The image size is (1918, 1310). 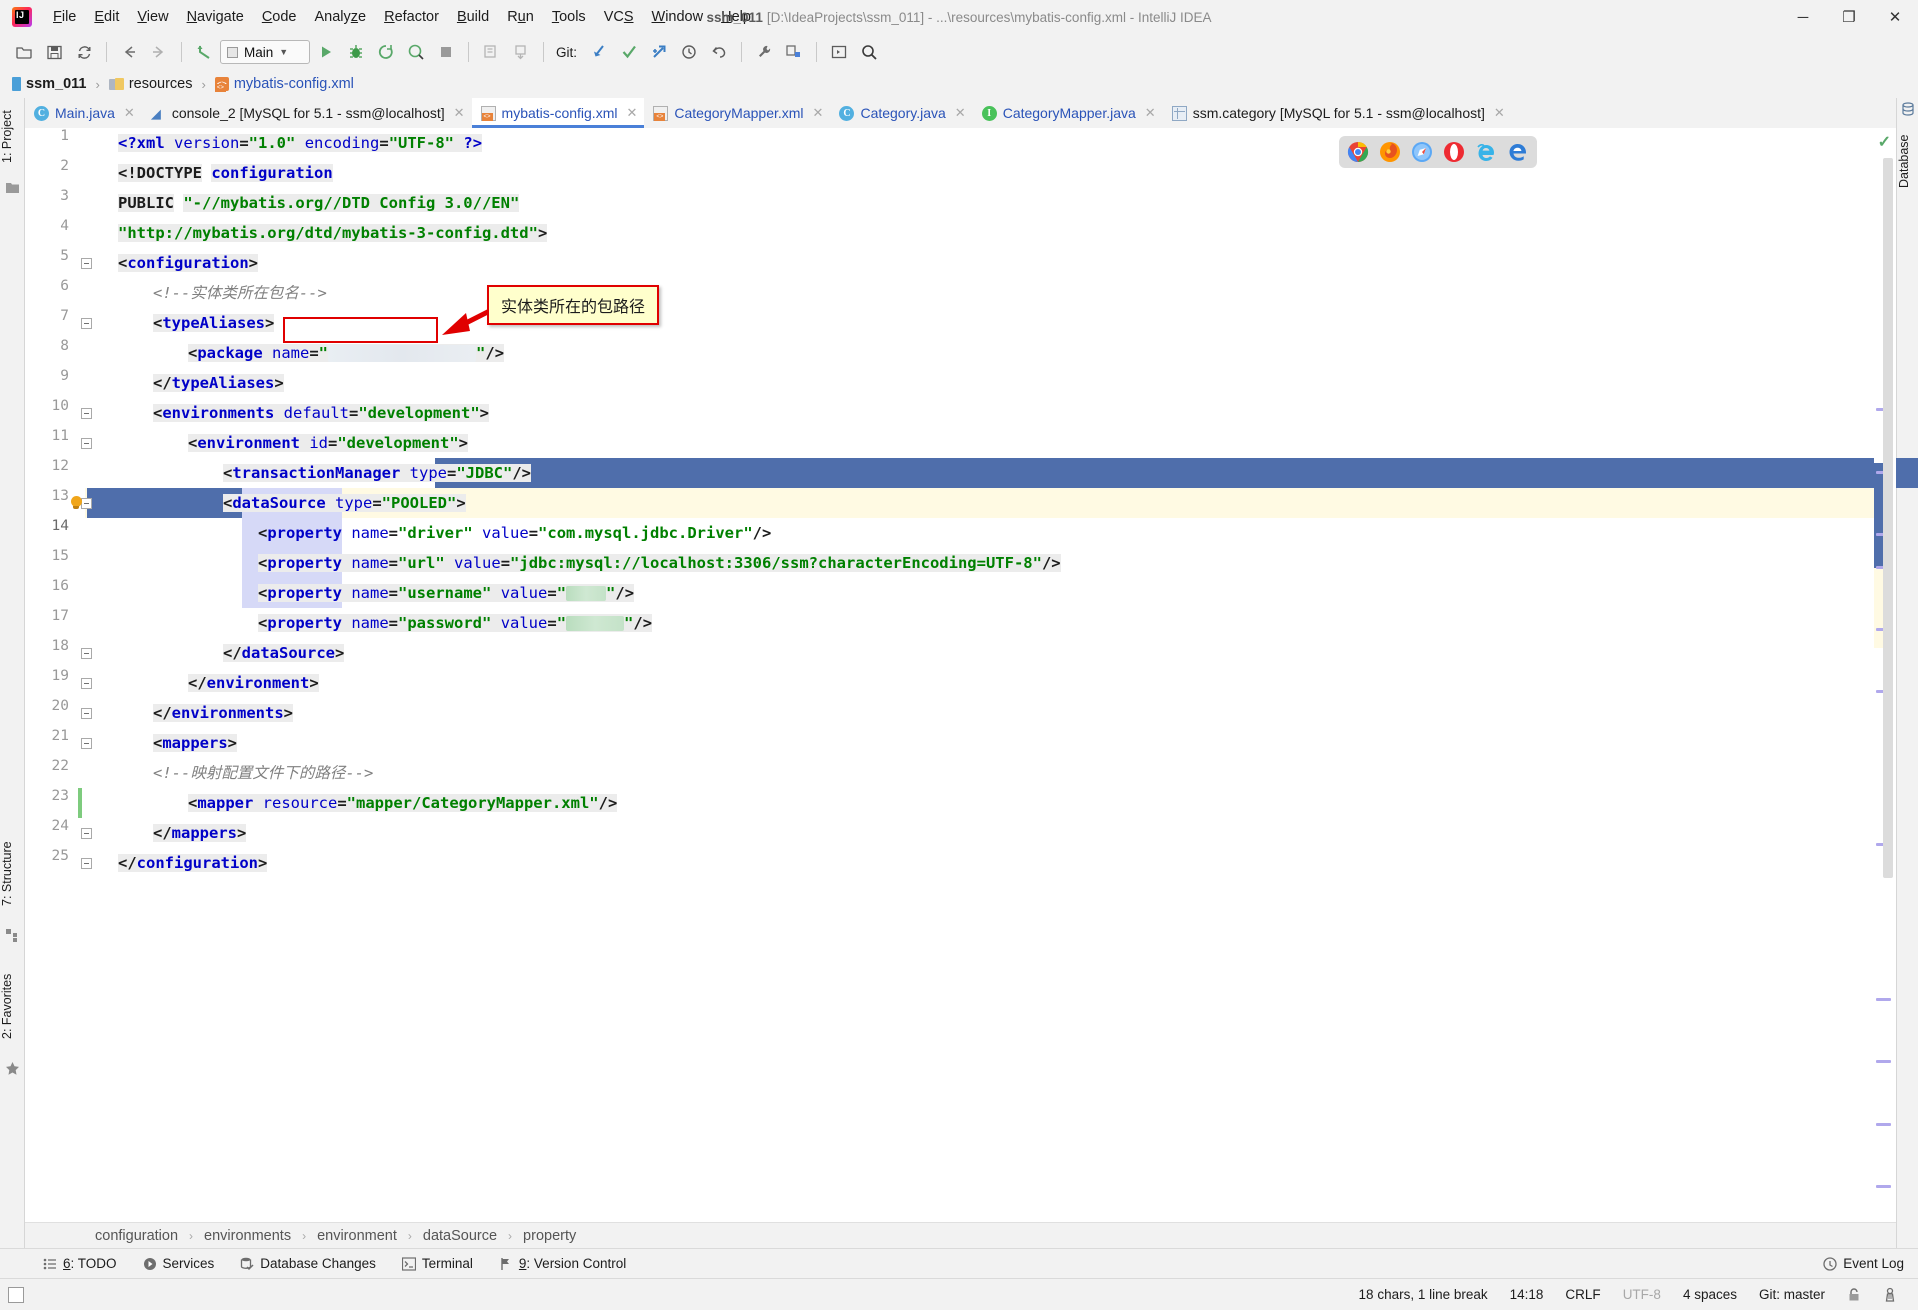 I want to click on run-configuration-selector: Main ▼, so click(x=265, y=52).